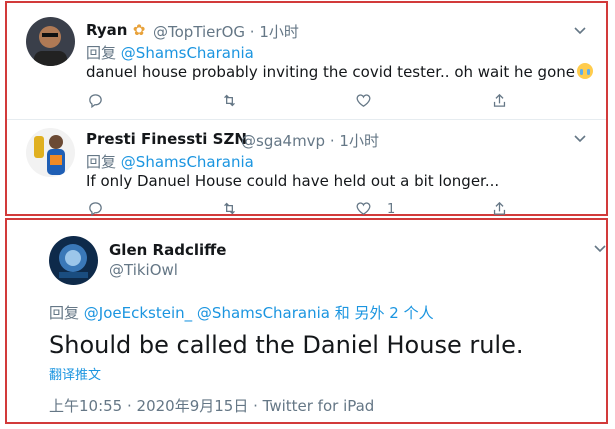 This screenshot has width=615, height=429. What do you see at coordinates (310, 140) in the screenshot?
I see `user-handle: @sga4mvp · 1小时` at bounding box center [310, 140].